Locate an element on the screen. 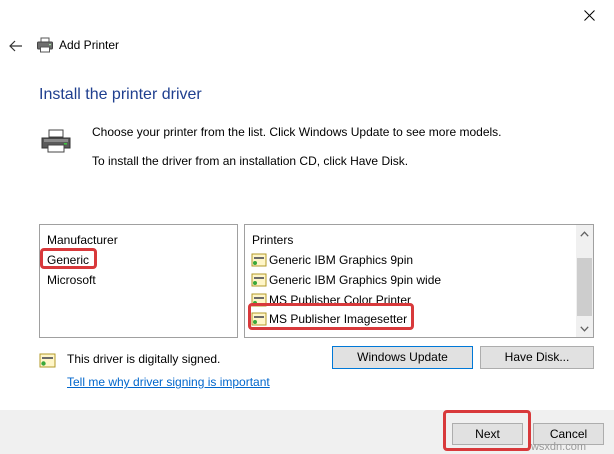 Image resolution: width=614 pixels, height=454 pixels. back-button is located at coordinates (16, 46).